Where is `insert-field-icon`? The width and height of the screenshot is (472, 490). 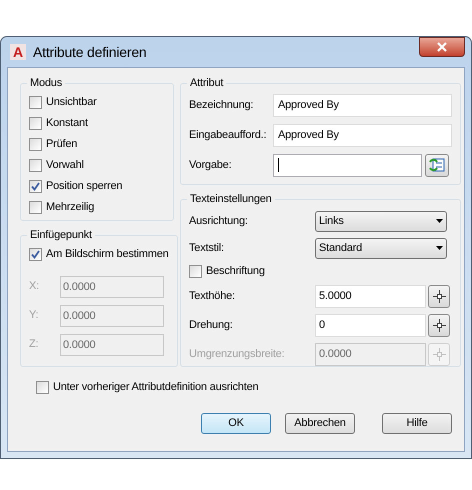
insert-field-icon is located at coordinates (437, 165).